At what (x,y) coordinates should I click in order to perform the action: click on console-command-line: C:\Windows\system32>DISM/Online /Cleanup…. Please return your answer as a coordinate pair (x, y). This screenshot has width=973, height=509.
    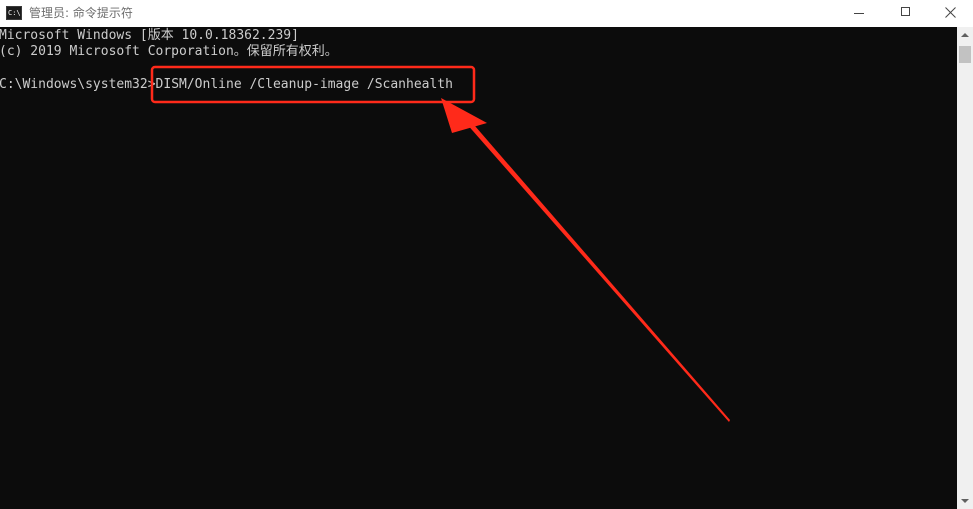
    Looking at the image, I should click on (226, 85).